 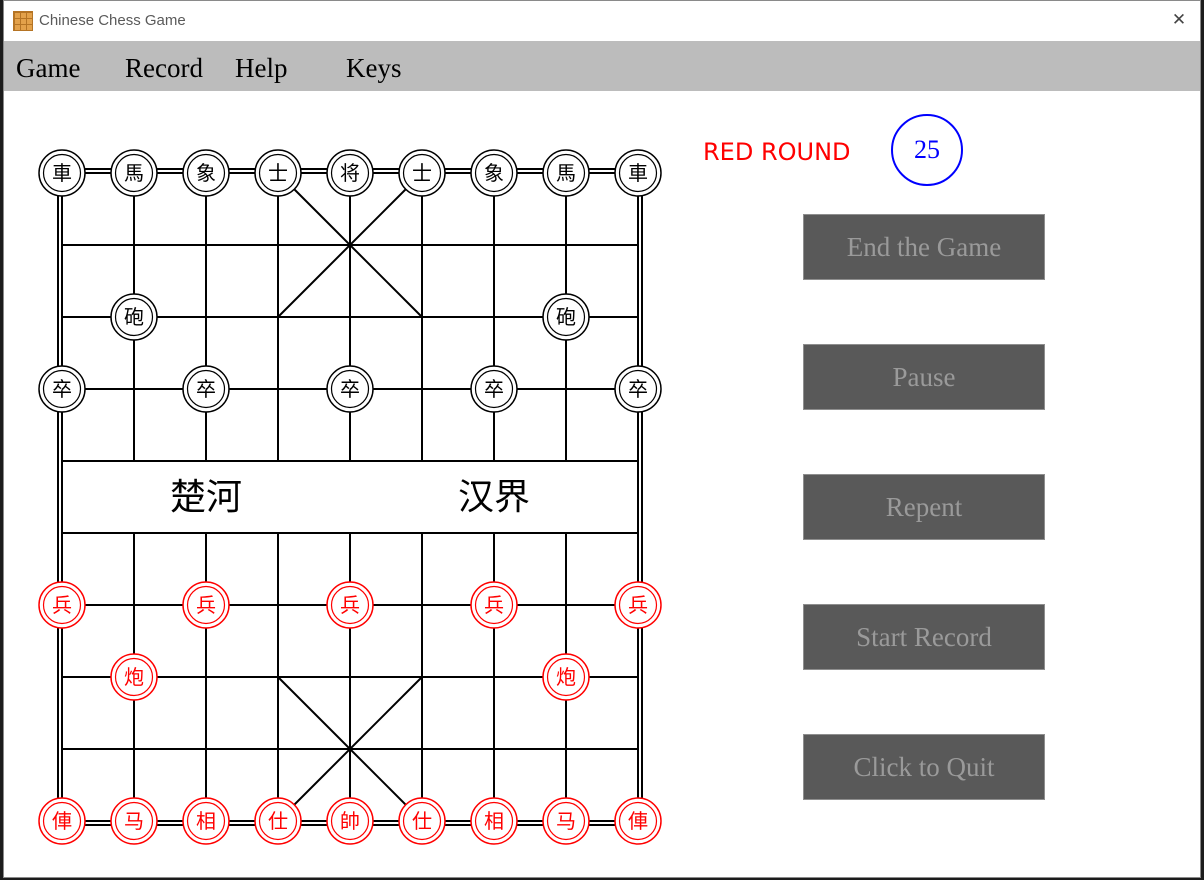 I want to click on menu-record: Record, so click(x=164, y=68).